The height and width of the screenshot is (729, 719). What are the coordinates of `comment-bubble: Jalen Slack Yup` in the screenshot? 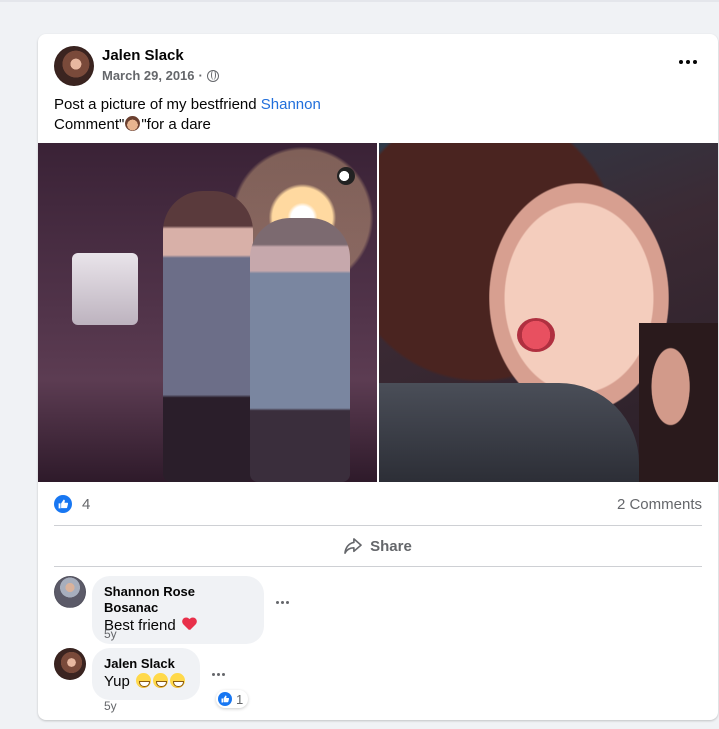 It's located at (146, 674).